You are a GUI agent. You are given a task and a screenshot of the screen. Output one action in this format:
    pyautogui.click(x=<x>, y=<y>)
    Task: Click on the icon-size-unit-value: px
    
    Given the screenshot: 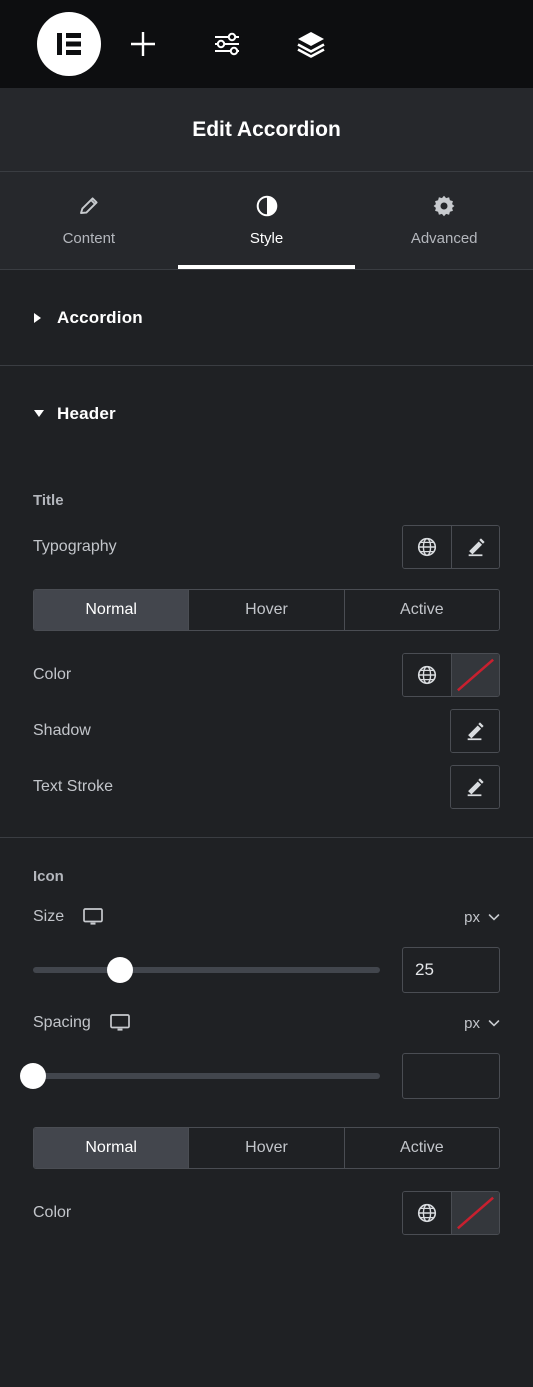 What is the action you would take?
    pyautogui.click(x=472, y=917)
    